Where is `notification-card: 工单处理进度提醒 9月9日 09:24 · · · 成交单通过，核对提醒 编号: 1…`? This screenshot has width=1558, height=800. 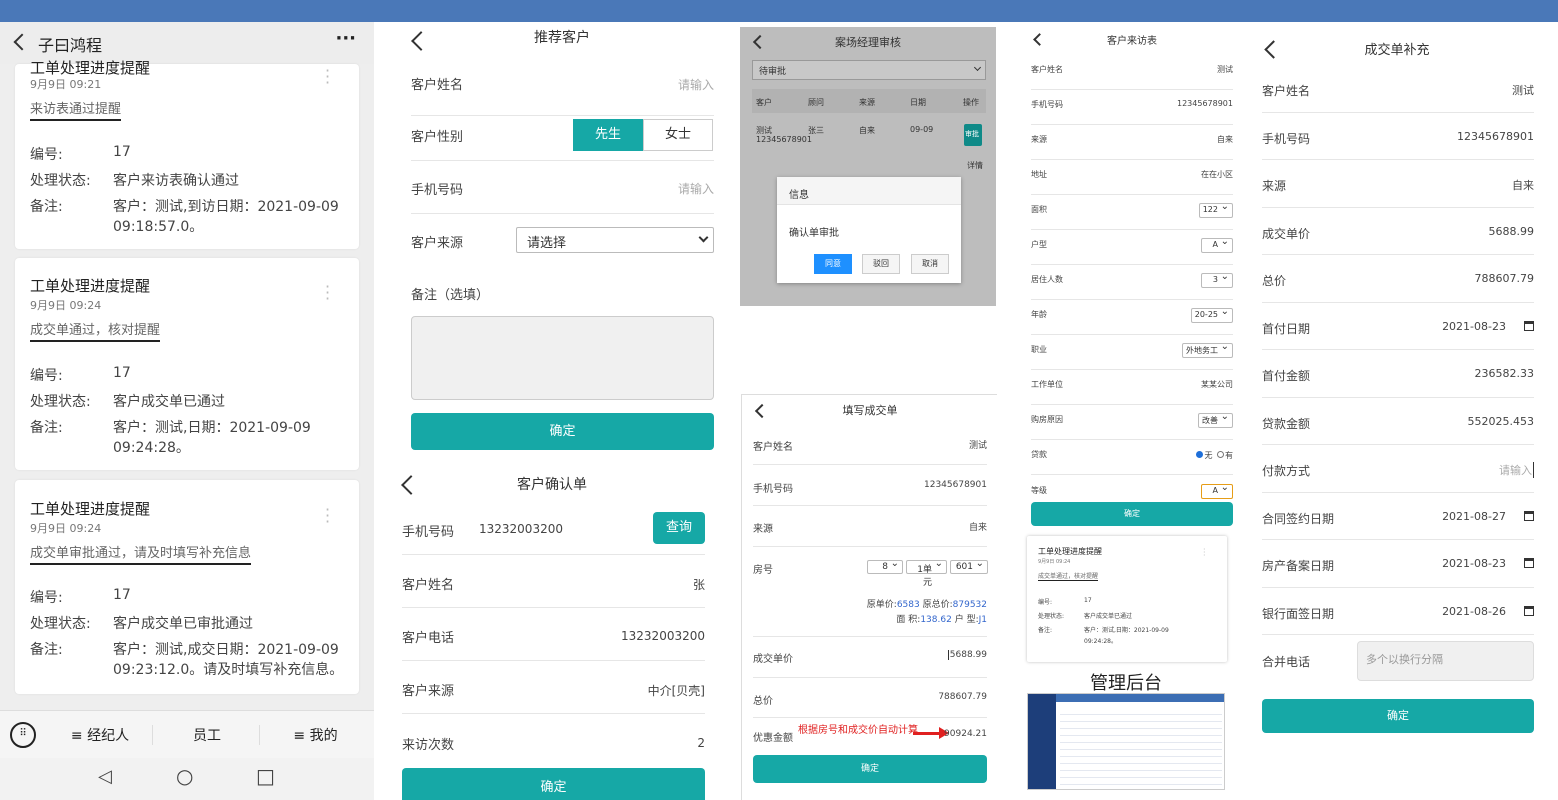 notification-card: 工单处理进度提醒 9月9日 09:24 · · · 成交单通过，核对提醒 编号: 1… is located at coordinates (187, 364).